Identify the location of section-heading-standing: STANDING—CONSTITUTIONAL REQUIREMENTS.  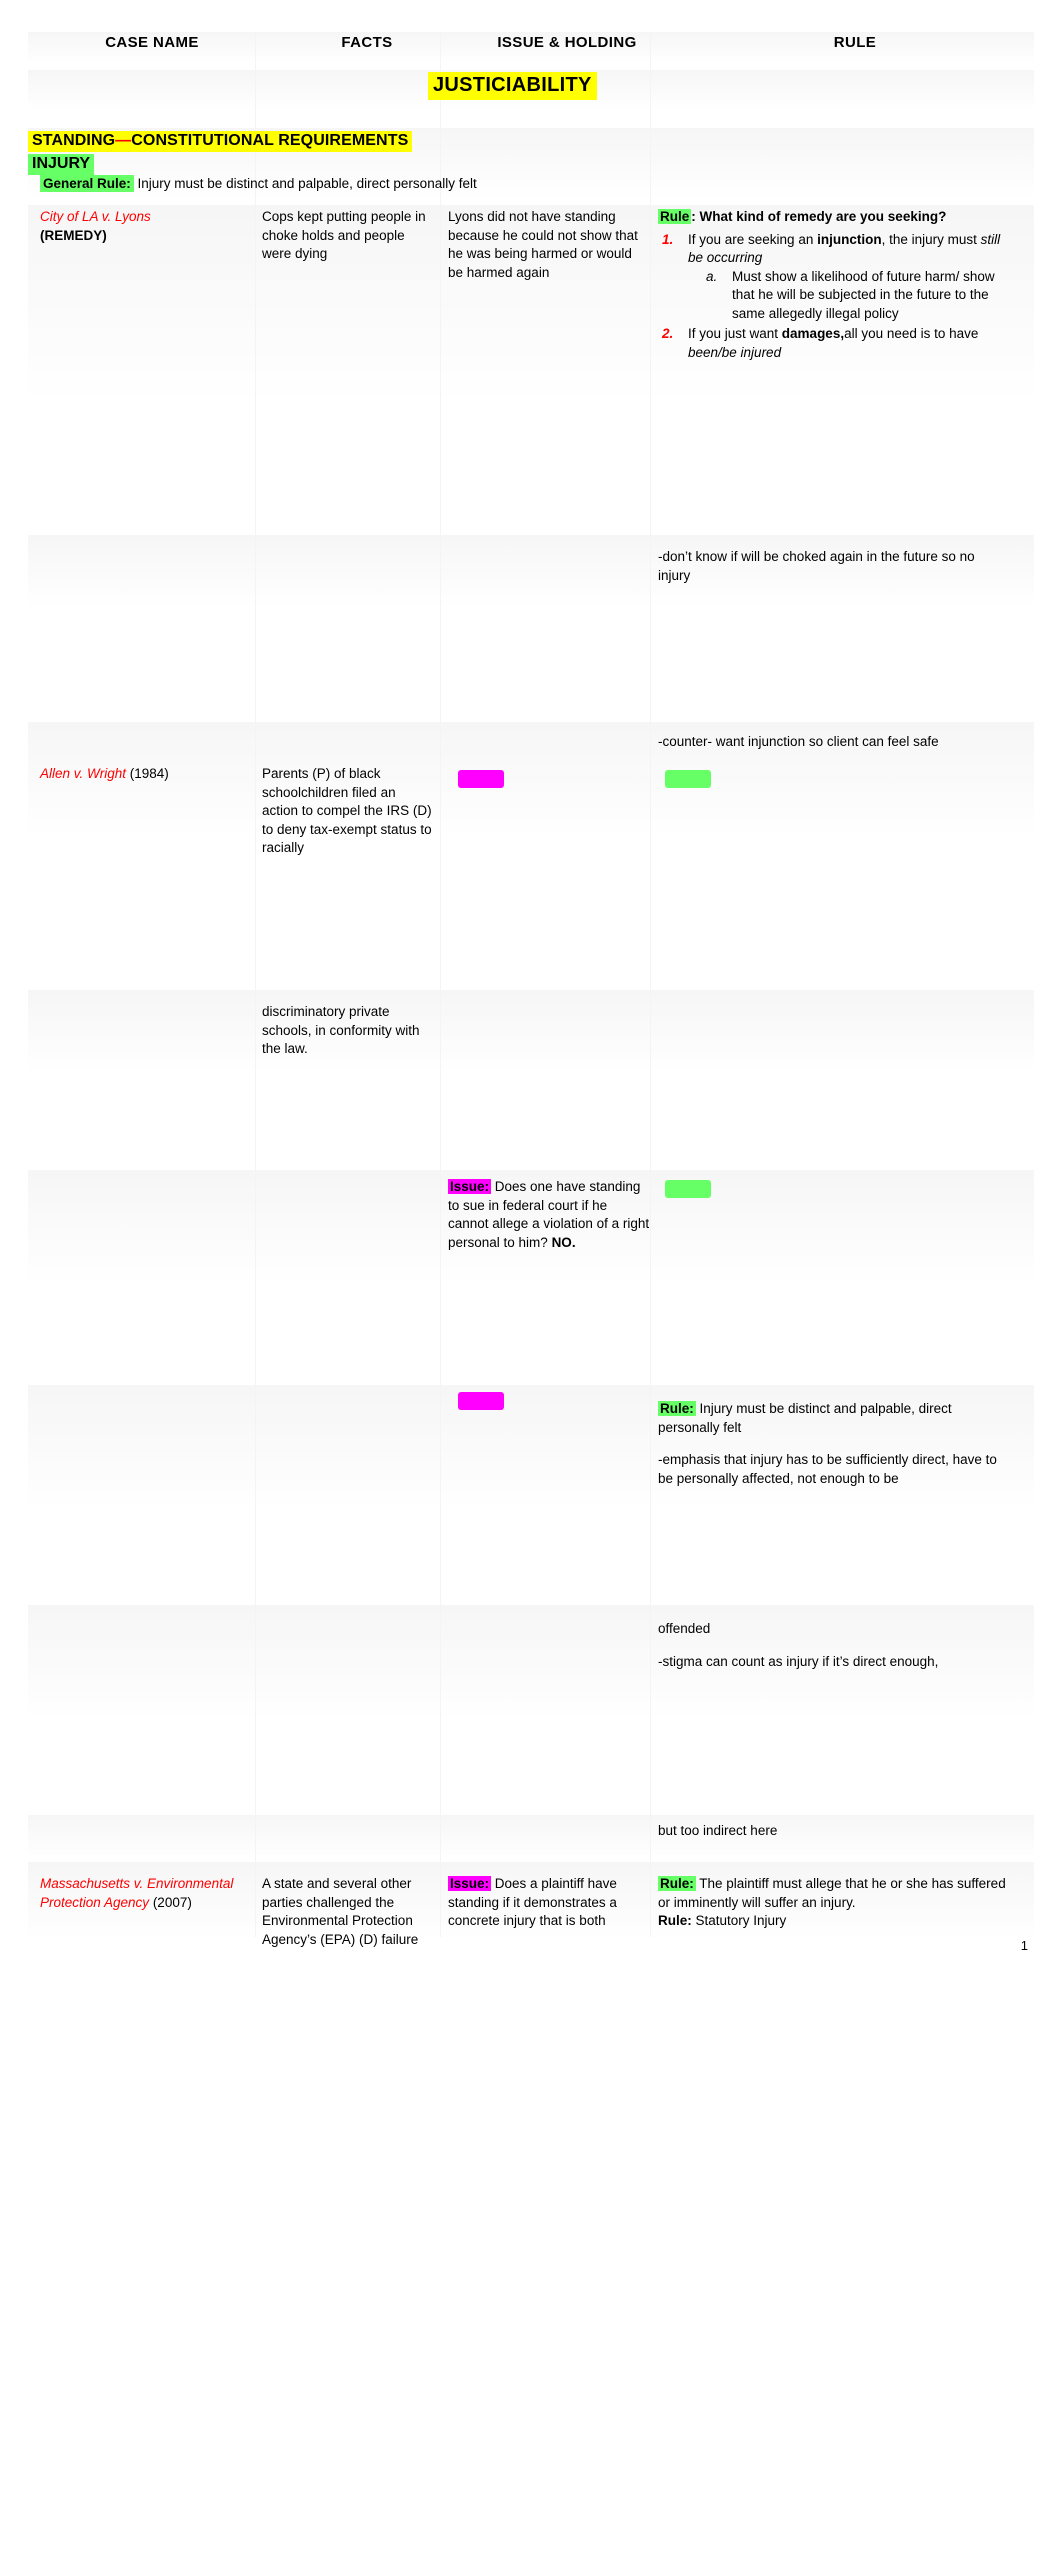
(220, 141).